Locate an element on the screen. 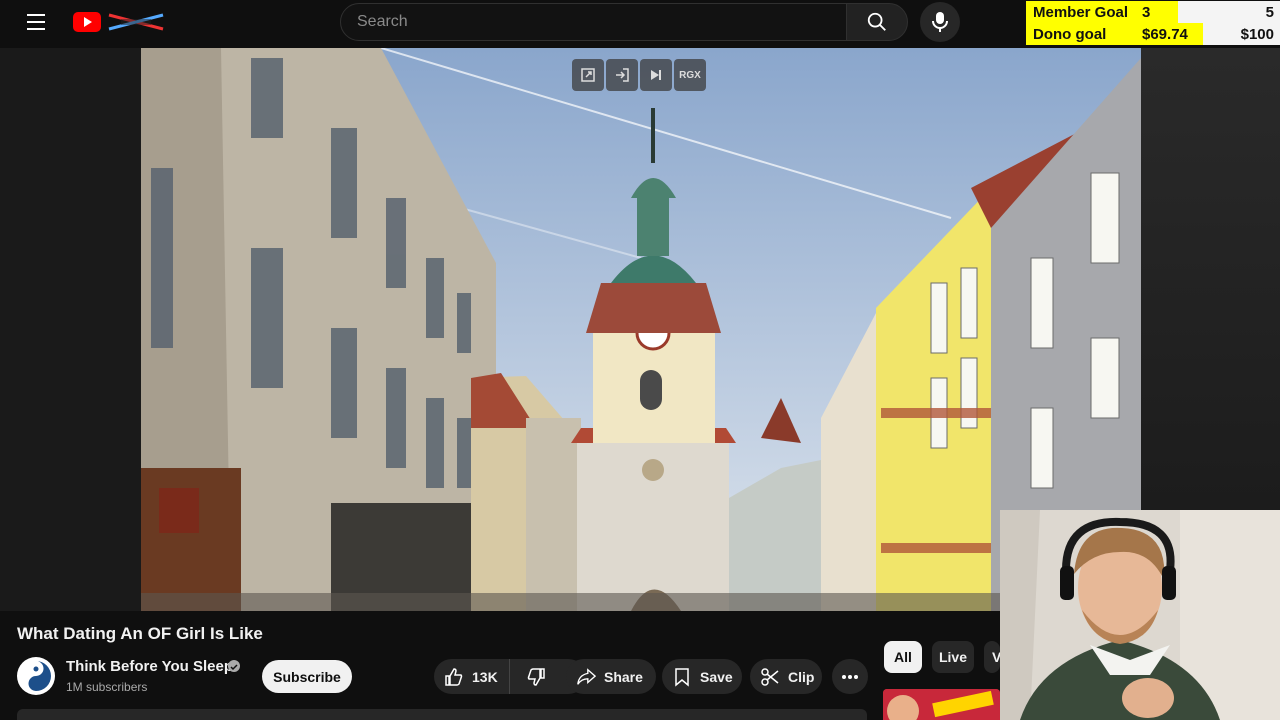 The width and height of the screenshot is (1280, 720). like-button: 13K is located at coordinates (472, 676).